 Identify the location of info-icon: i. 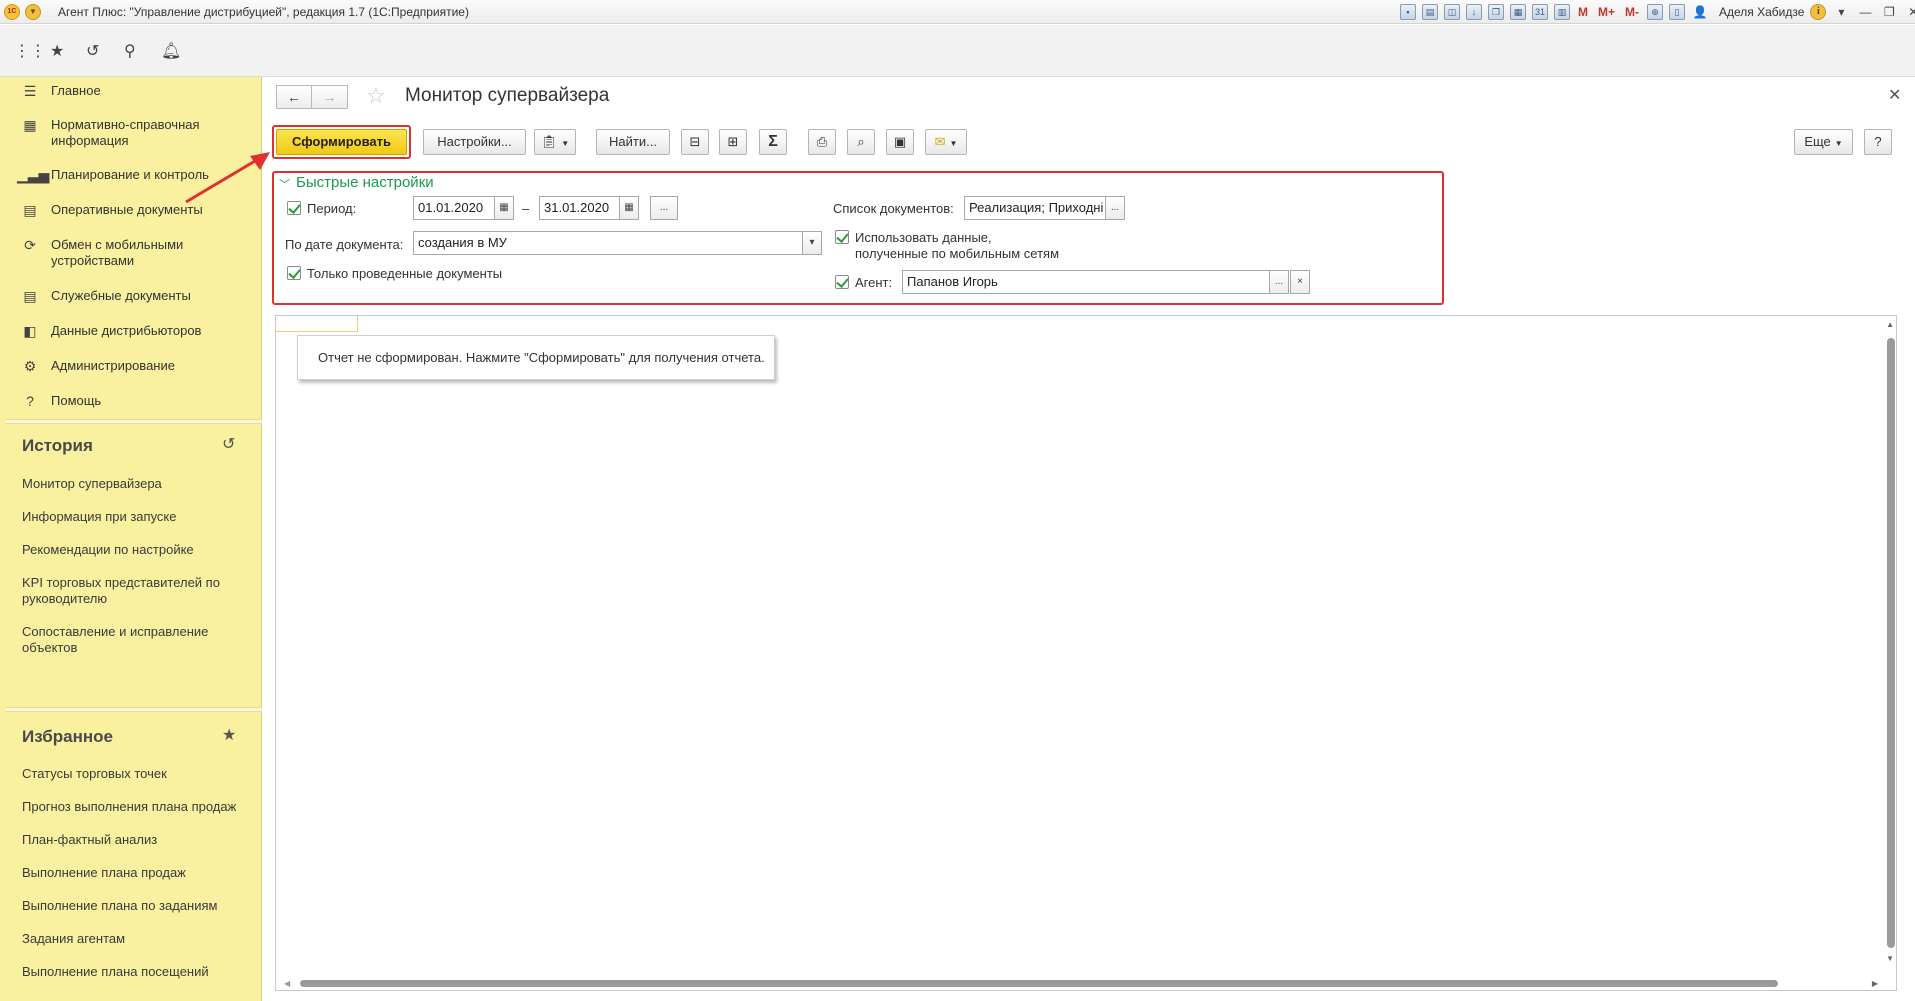
(1818, 12).